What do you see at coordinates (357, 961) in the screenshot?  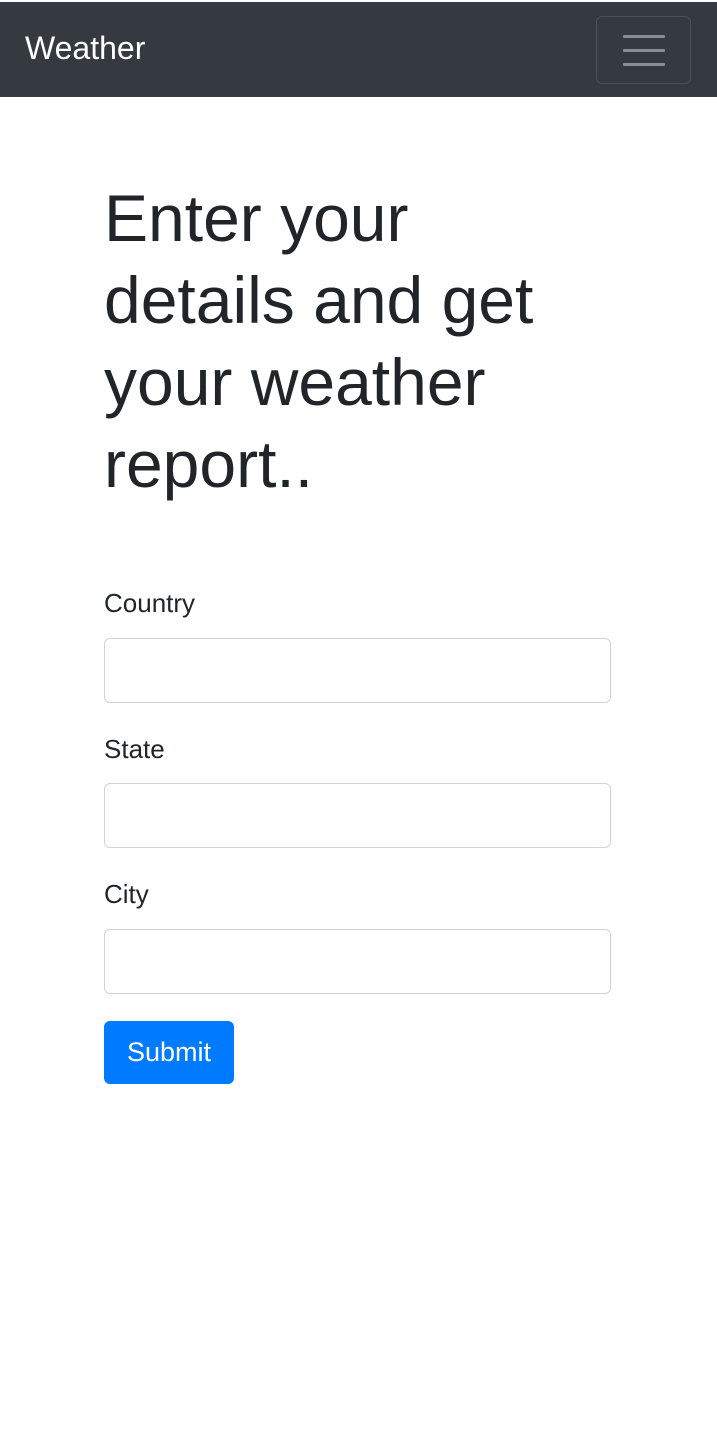 I see `city-input` at bounding box center [357, 961].